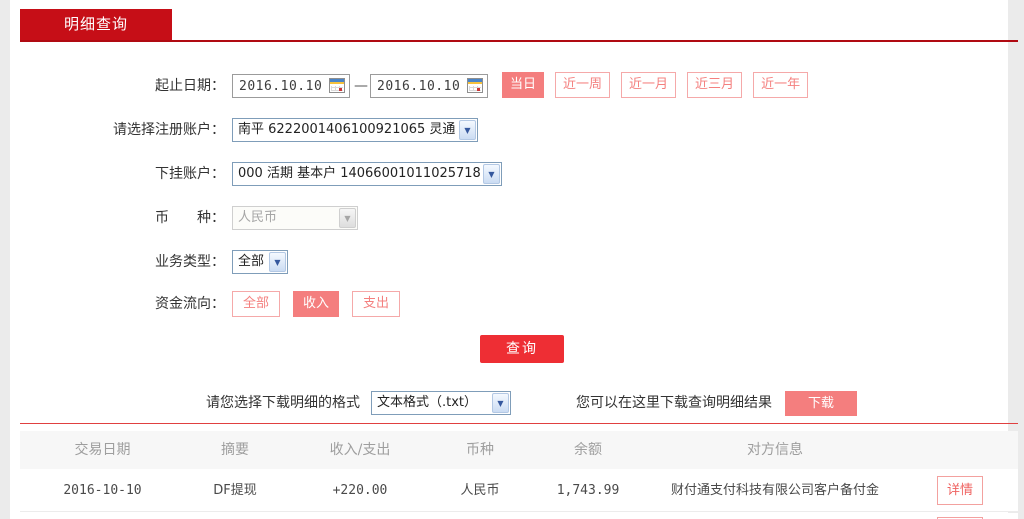 This screenshot has width=1024, height=519. I want to click on business-type-select: 全部 ▼, so click(260, 262).